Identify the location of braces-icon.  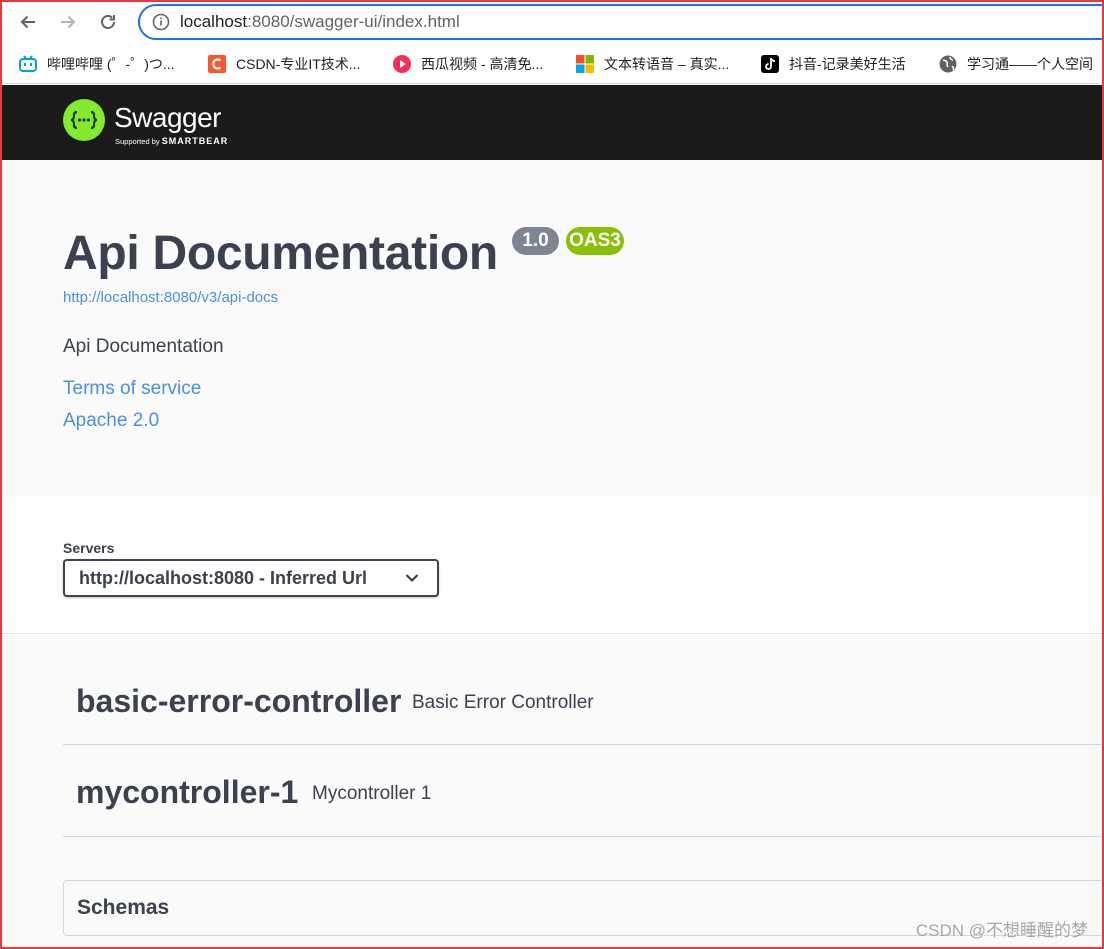
(84, 120).